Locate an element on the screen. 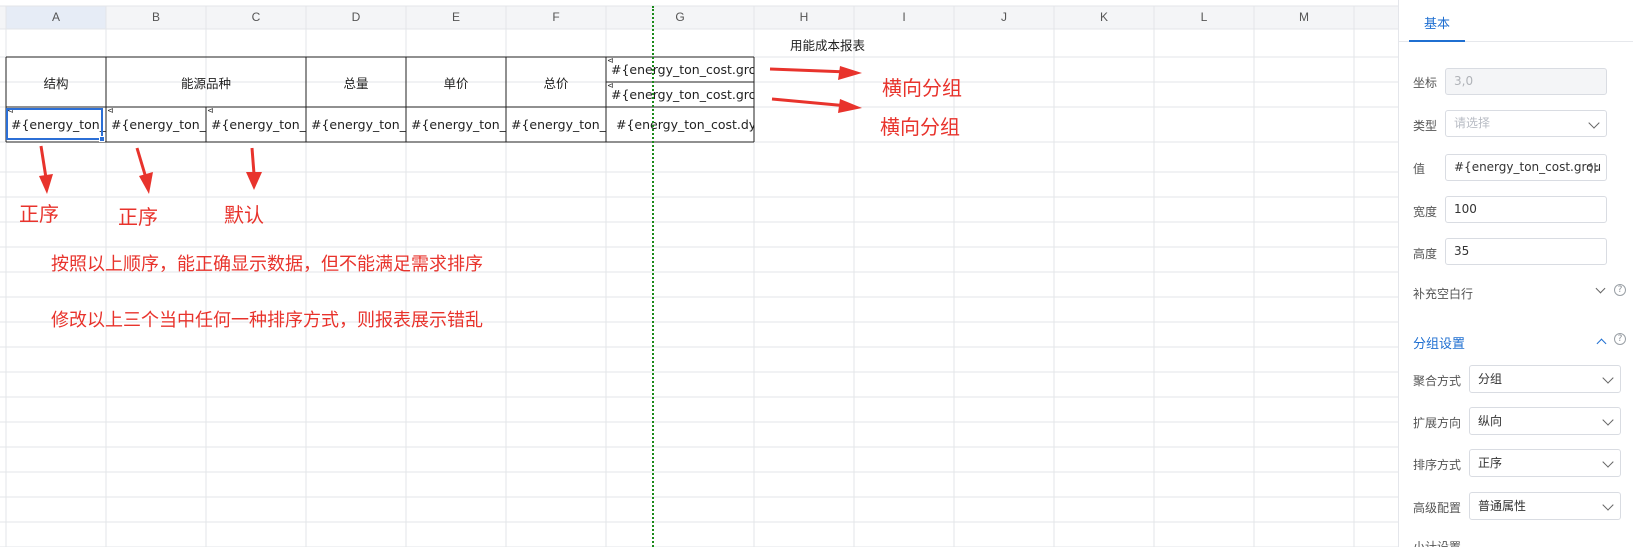 This screenshot has height=547, width=1633. selected-cell-outline is located at coordinates (55, 125).